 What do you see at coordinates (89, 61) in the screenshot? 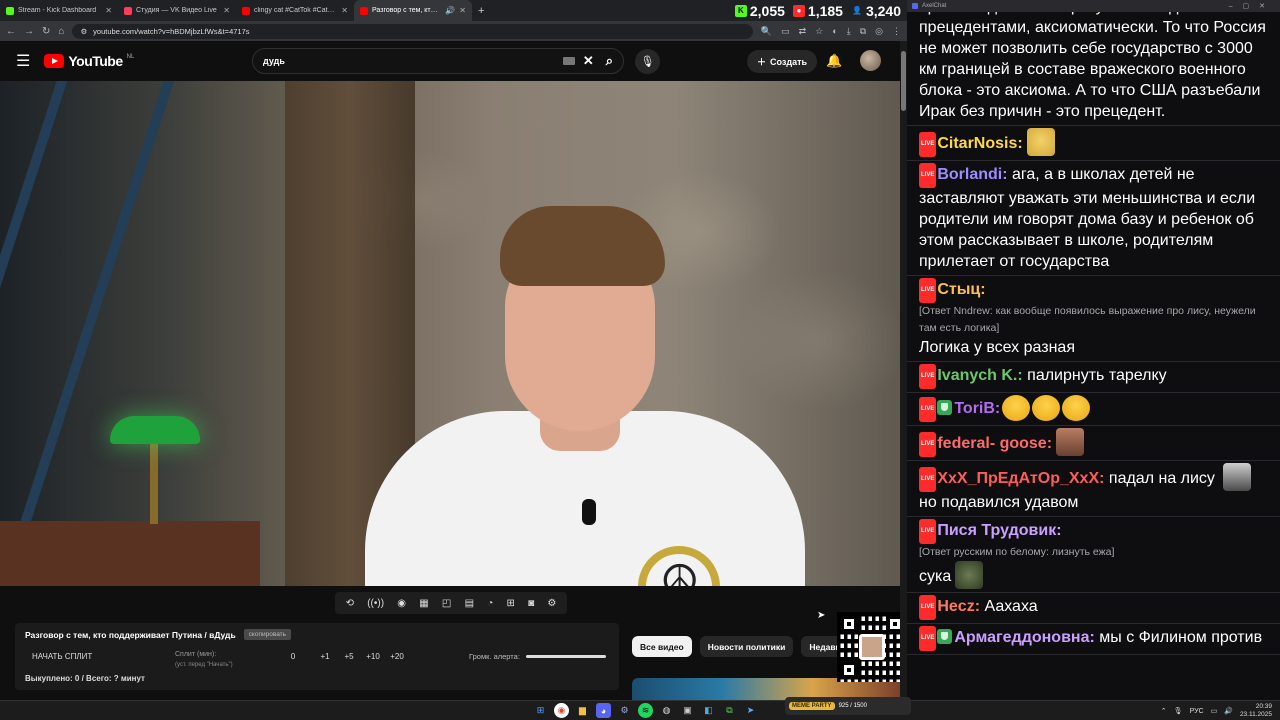
I see `youtube-logo: YouTube NL` at bounding box center [89, 61].